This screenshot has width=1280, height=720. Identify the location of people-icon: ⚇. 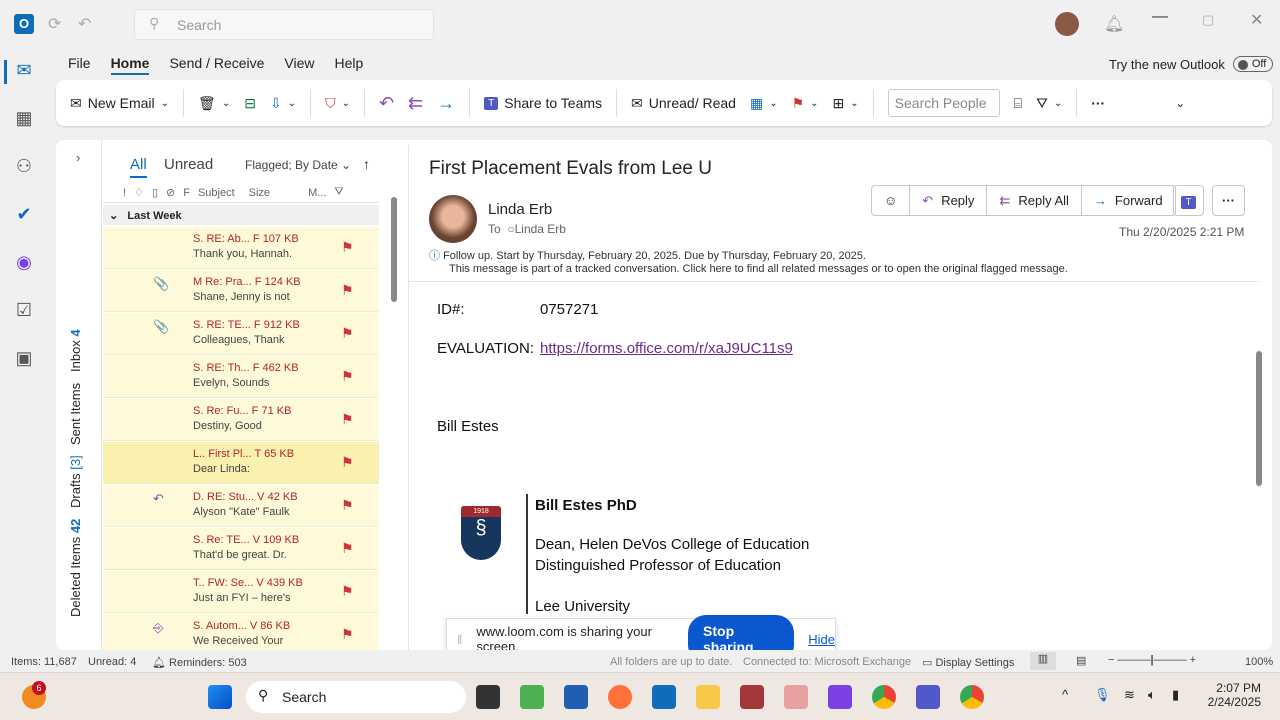
(24, 168).